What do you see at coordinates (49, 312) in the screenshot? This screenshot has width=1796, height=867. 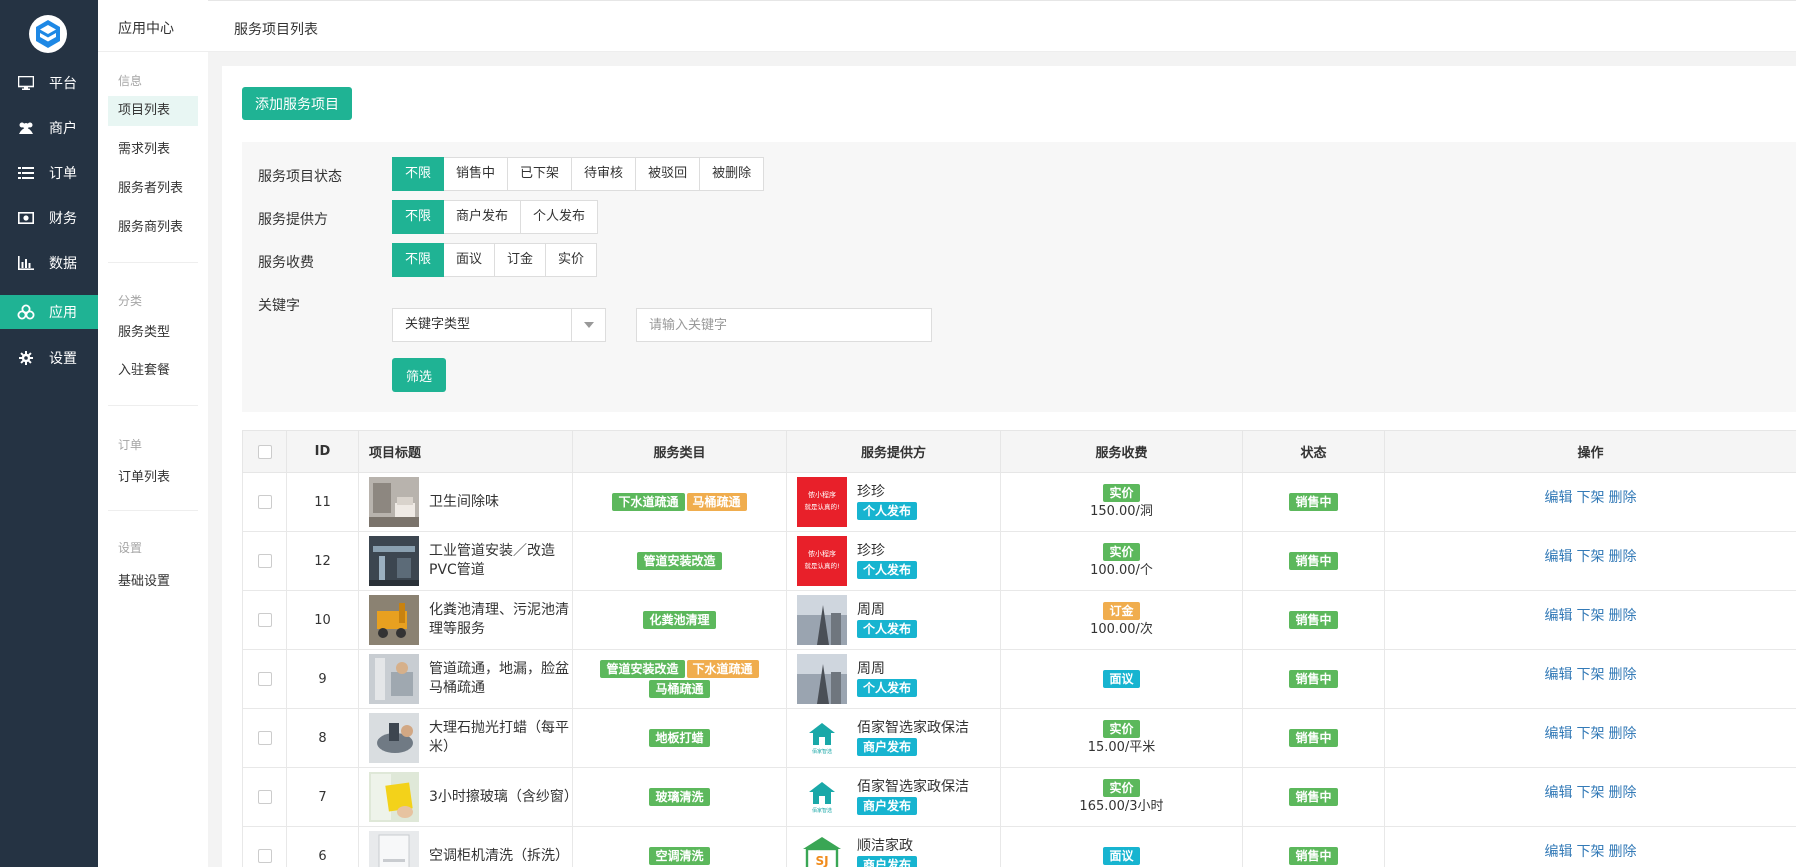 I see `nav-item-5: 应用` at bounding box center [49, 312].